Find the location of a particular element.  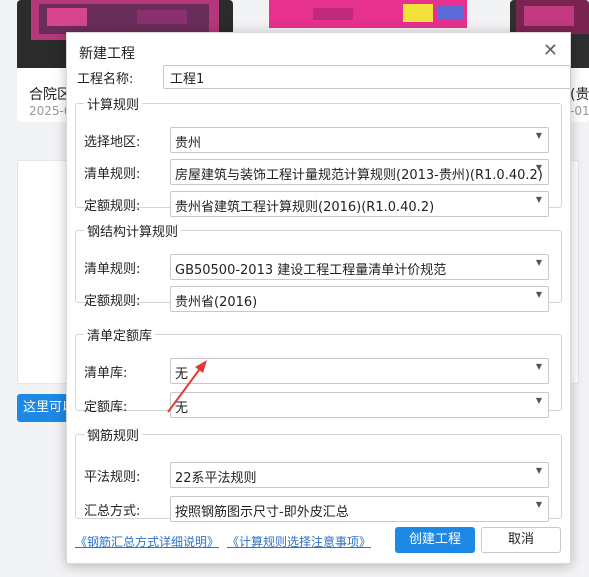

project-name-label: 工程名称: is located at coordinates (105, 79).